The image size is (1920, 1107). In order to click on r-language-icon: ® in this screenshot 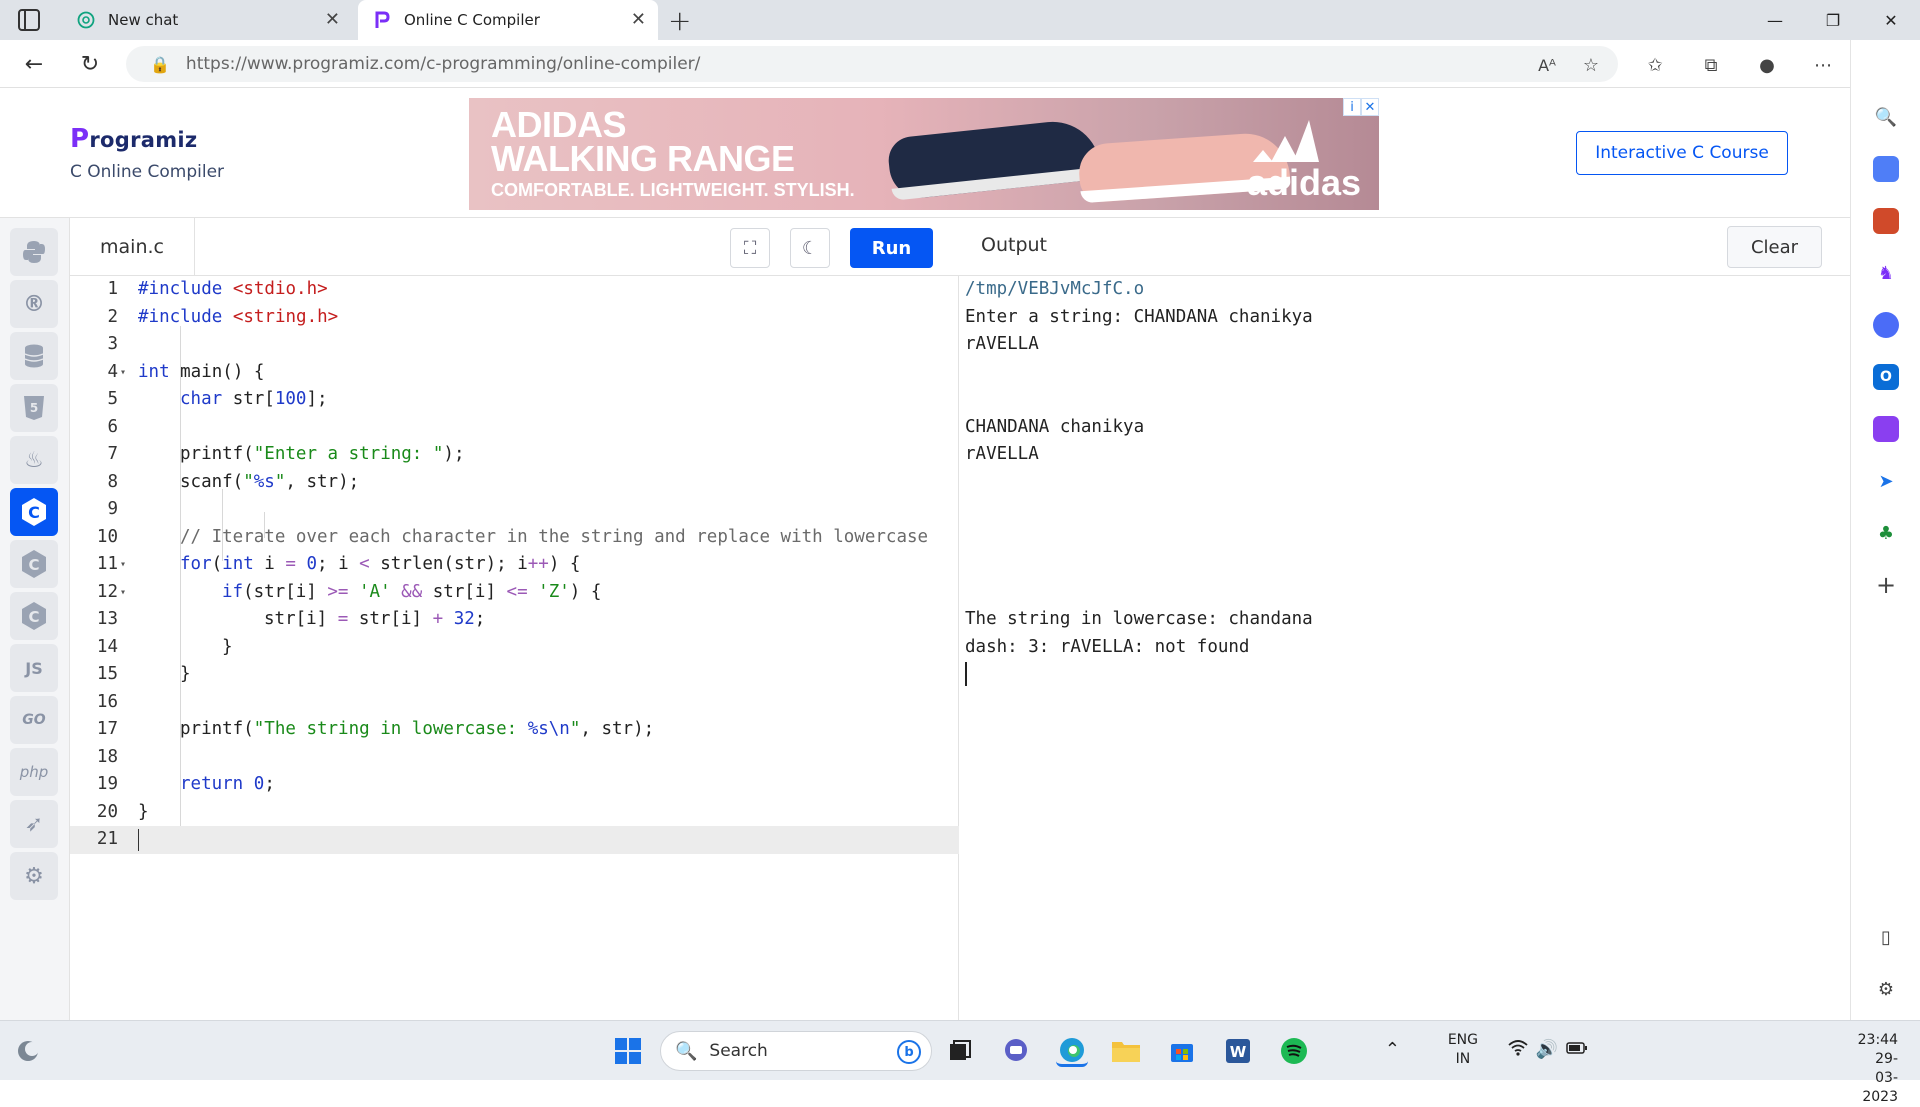, I will do `click(34, 304)`.